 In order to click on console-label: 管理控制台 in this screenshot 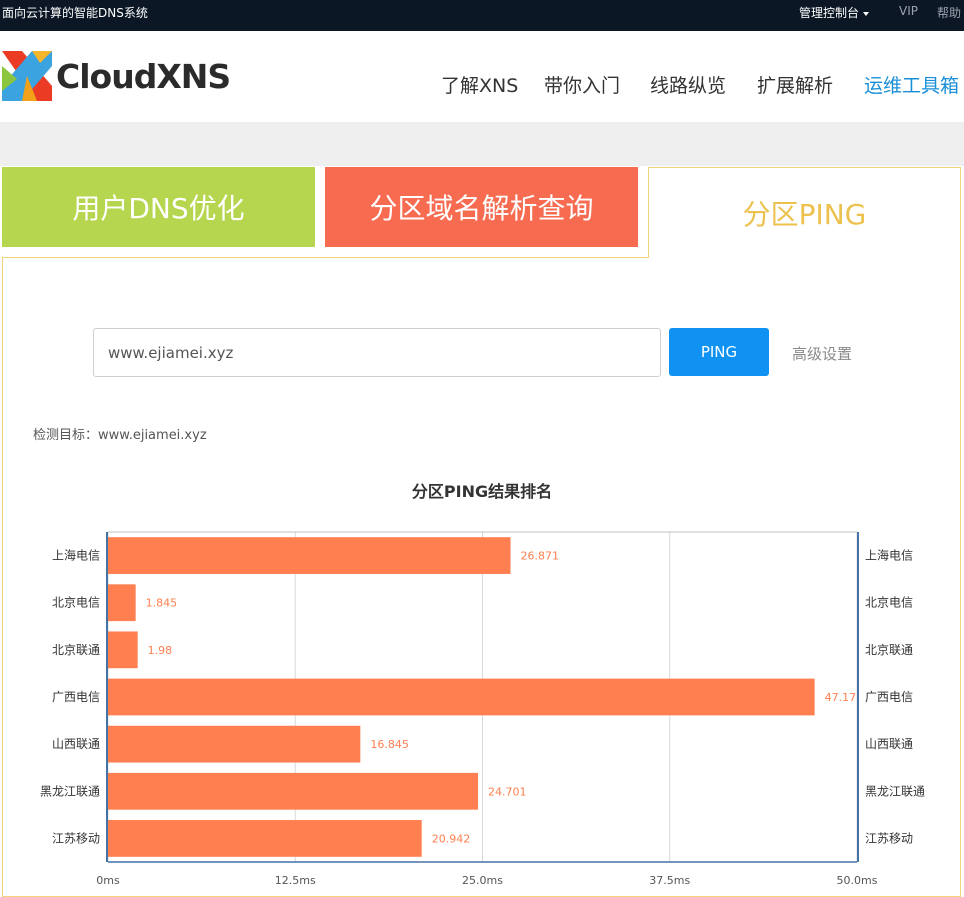, I will do `click(829, 13)`.